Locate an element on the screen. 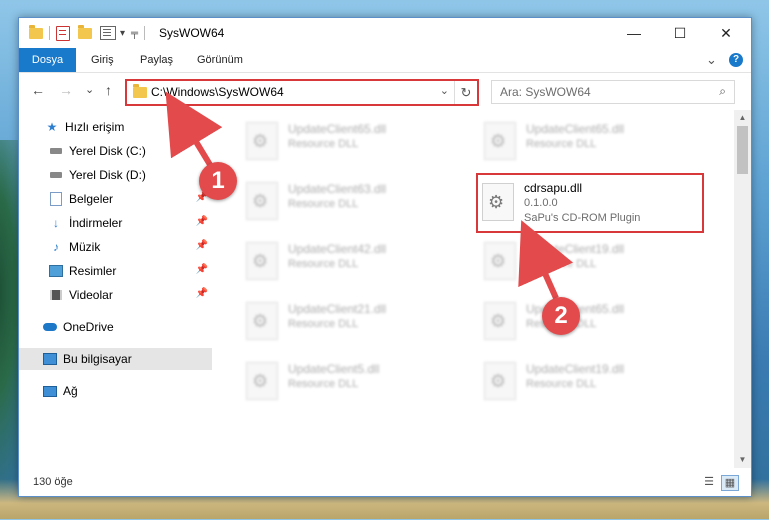  tab-file: Dosya is located at coordinates (47, 60).